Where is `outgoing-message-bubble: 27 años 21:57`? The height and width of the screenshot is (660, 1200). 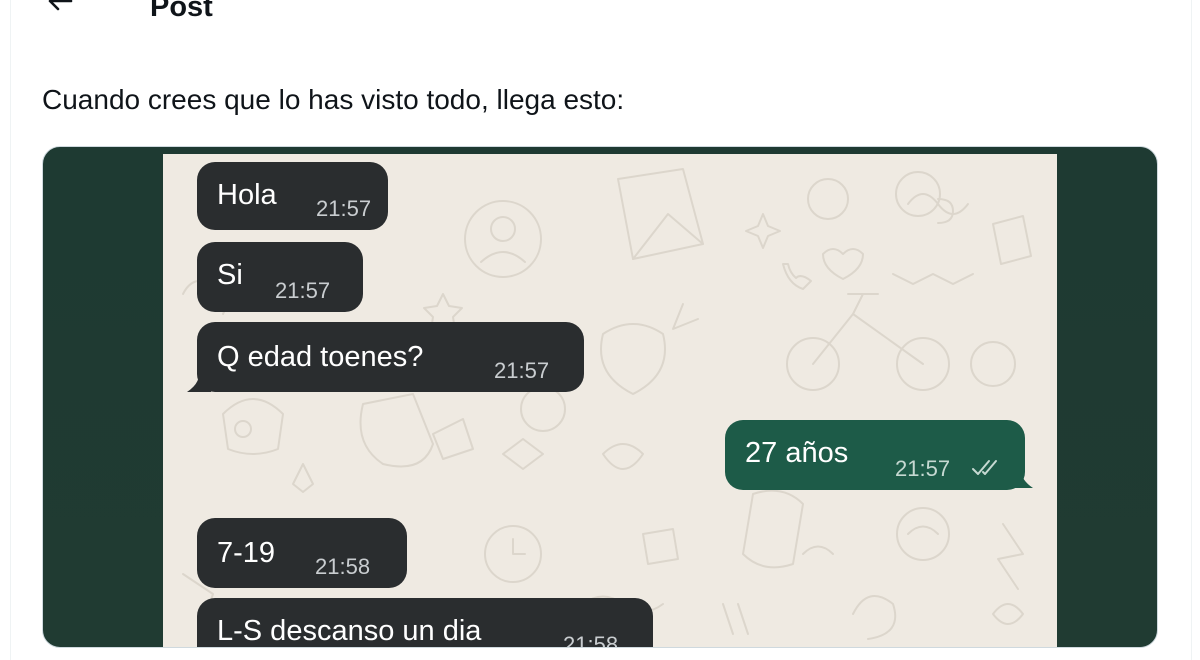 outgoing-message-bubble: 27 años 21:57 is located at coordinates (875, 455).